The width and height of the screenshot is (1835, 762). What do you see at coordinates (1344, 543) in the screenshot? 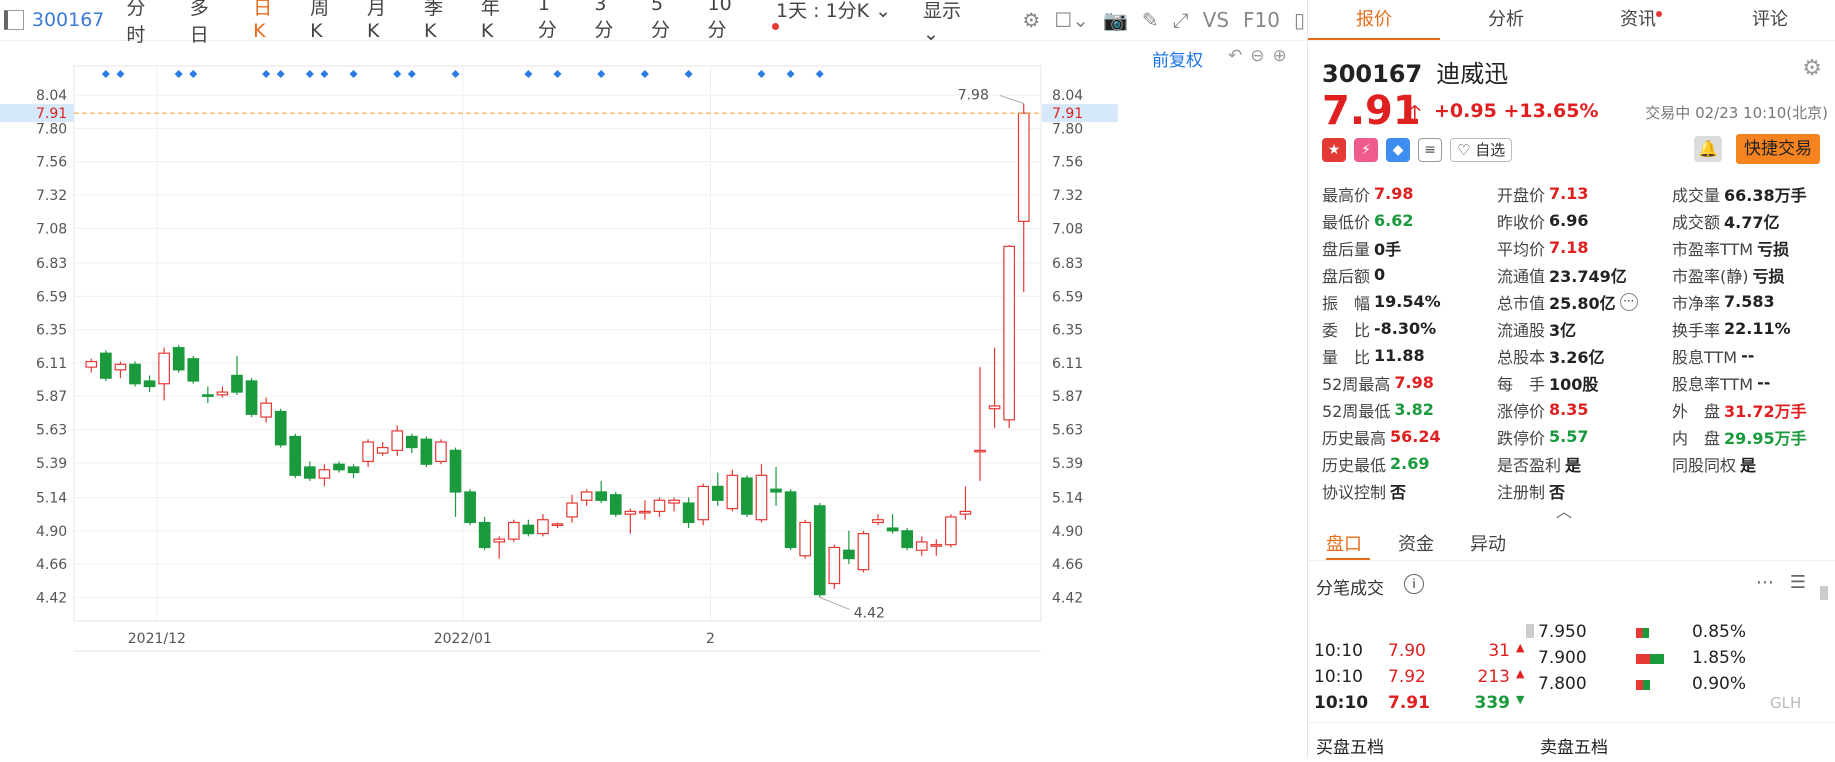
I see `panel-tab: 盘口` at bounding box center [1344, 543].